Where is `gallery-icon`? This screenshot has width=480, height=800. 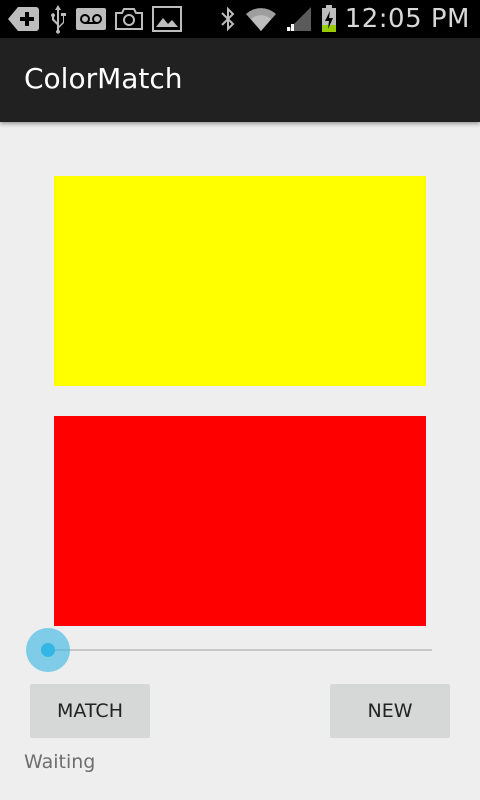 gallery-icon is located at coordinates (167, 19).